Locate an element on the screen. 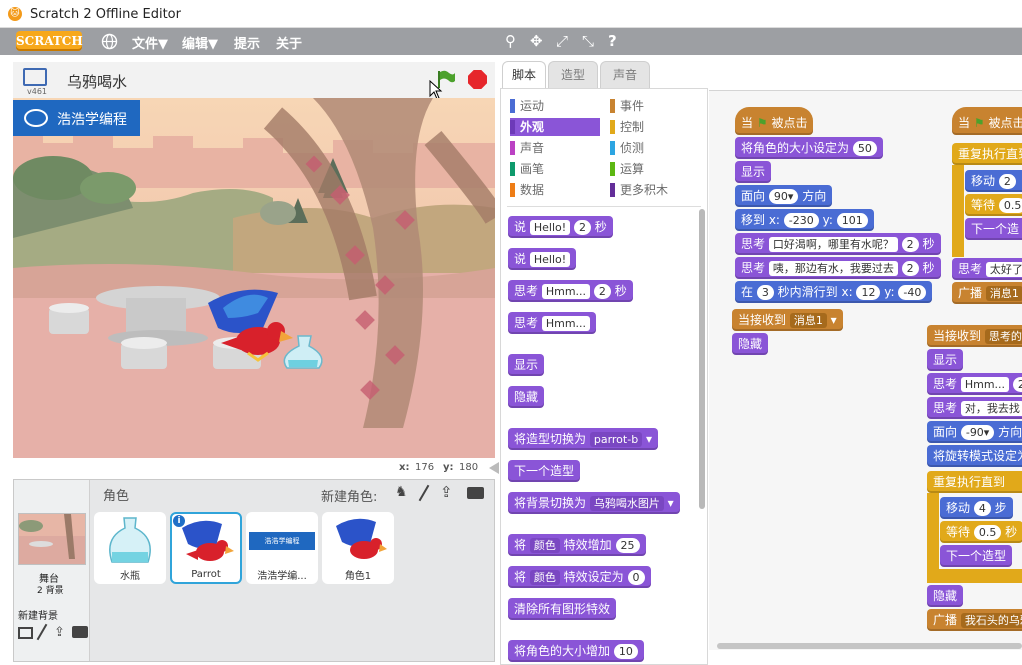  banner-sprite: 浩浩学编程 is located at coordinates (76, 118).